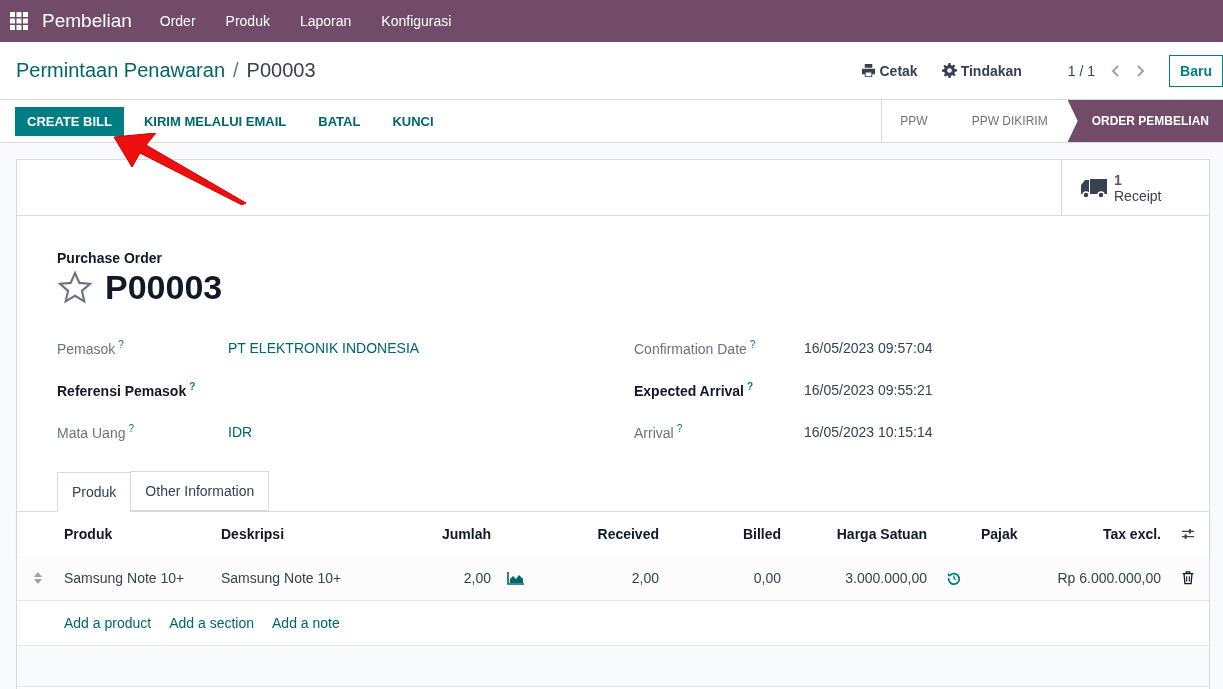 Image resolution: width=1223 pixels, height=689 pixels. Describe the element at coordinates (137, 534) in the screenshot. I see `column-header: Produk` at that location.